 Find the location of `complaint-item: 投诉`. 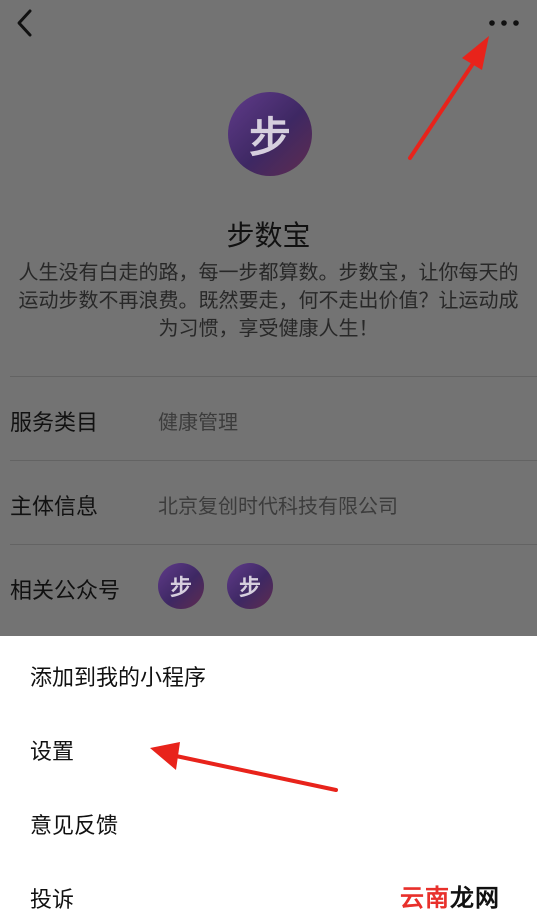

complaint-item: 投诉 is located at coordinates (52, 898).